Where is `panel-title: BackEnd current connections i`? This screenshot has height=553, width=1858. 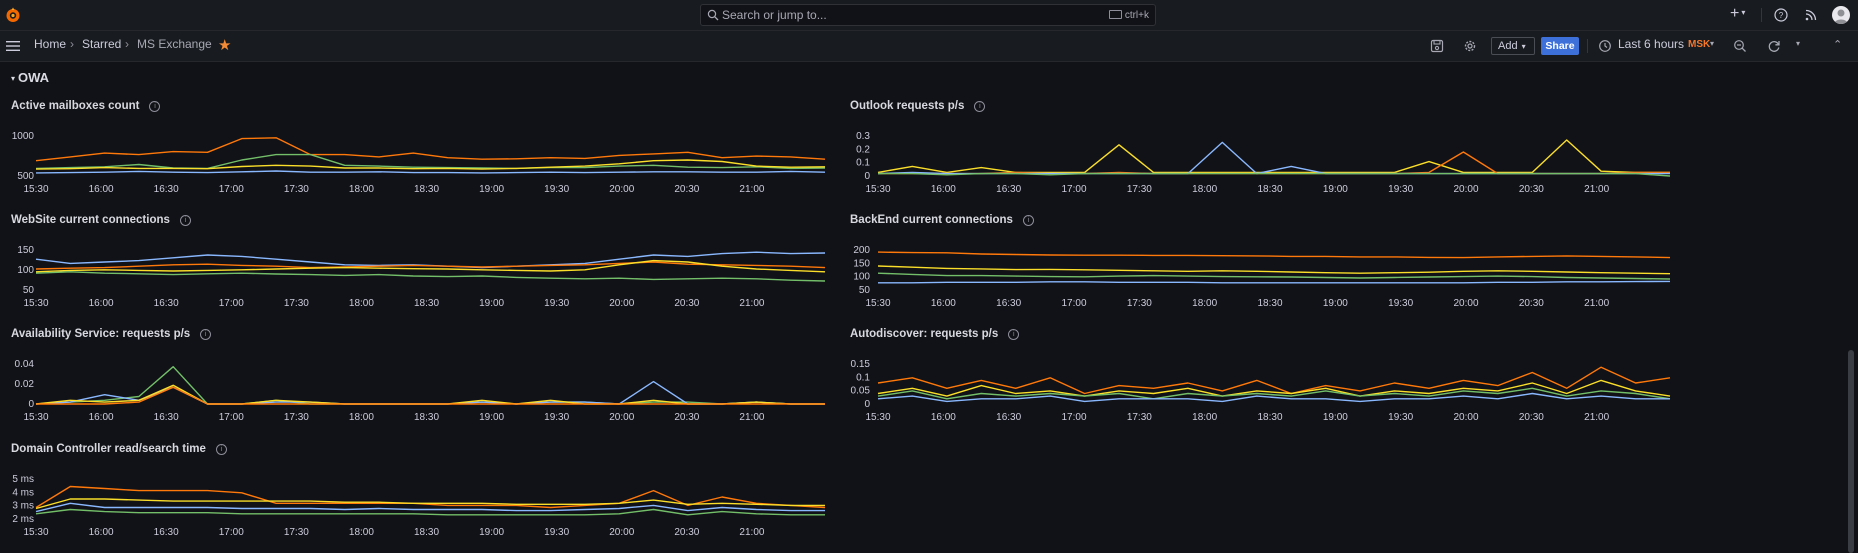
panel-title: BackEnd current connections i is located at coordinates (942, 220).